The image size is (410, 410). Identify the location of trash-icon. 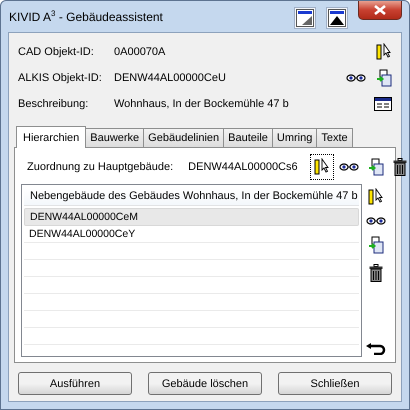
(376, 273).